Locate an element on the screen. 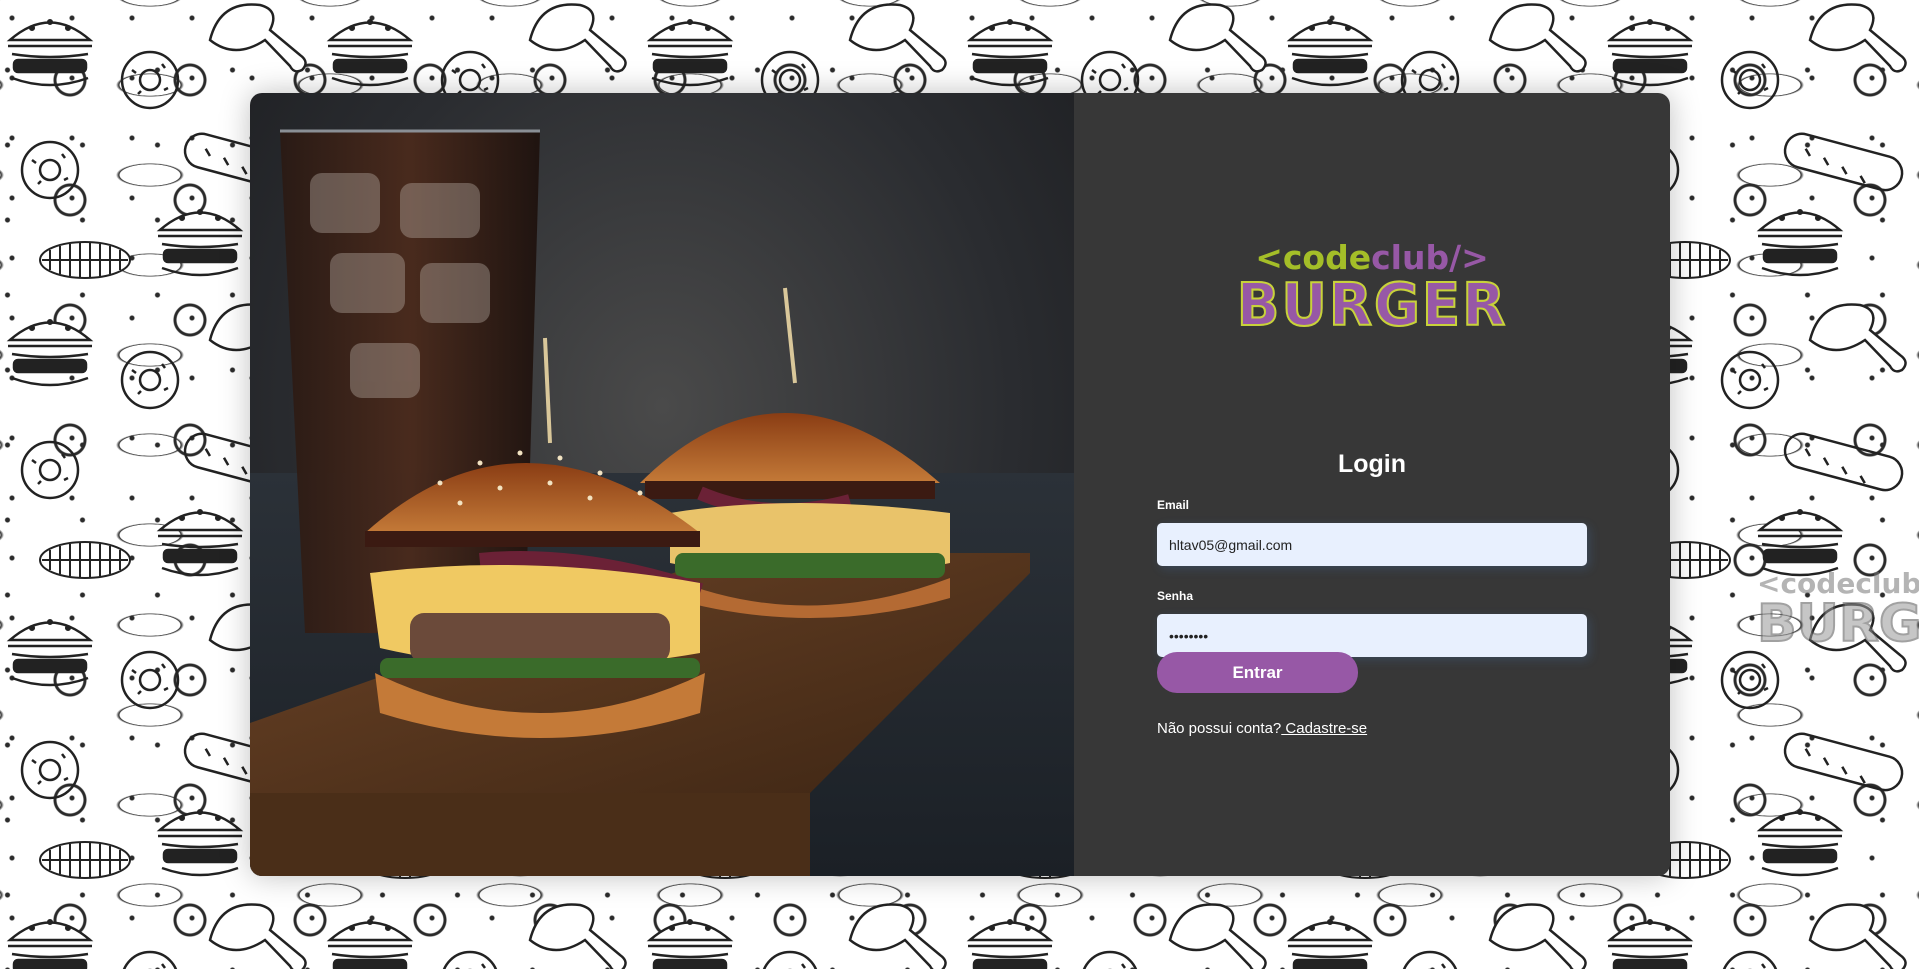 This screenshot has width=1919, height=969. signup-prompt-text: Não possui conta? is located at coordinates (1219, 728).